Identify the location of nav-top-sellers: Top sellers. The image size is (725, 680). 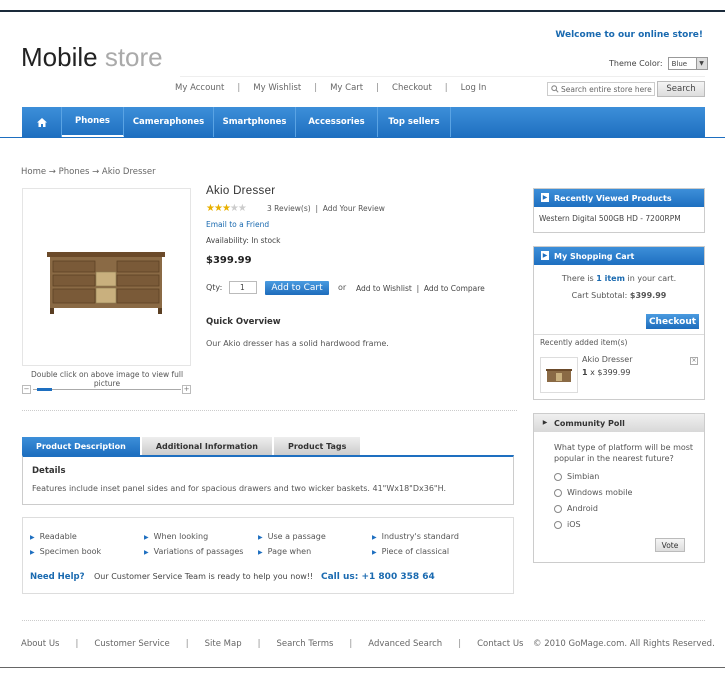
(414, 122).